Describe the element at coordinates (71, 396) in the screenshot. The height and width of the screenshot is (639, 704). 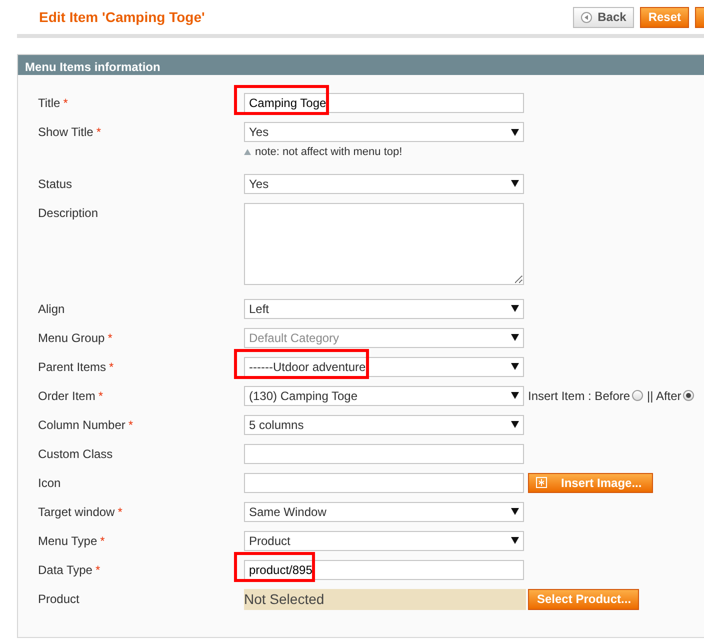
I see `field-label: Order Item *` at that location.